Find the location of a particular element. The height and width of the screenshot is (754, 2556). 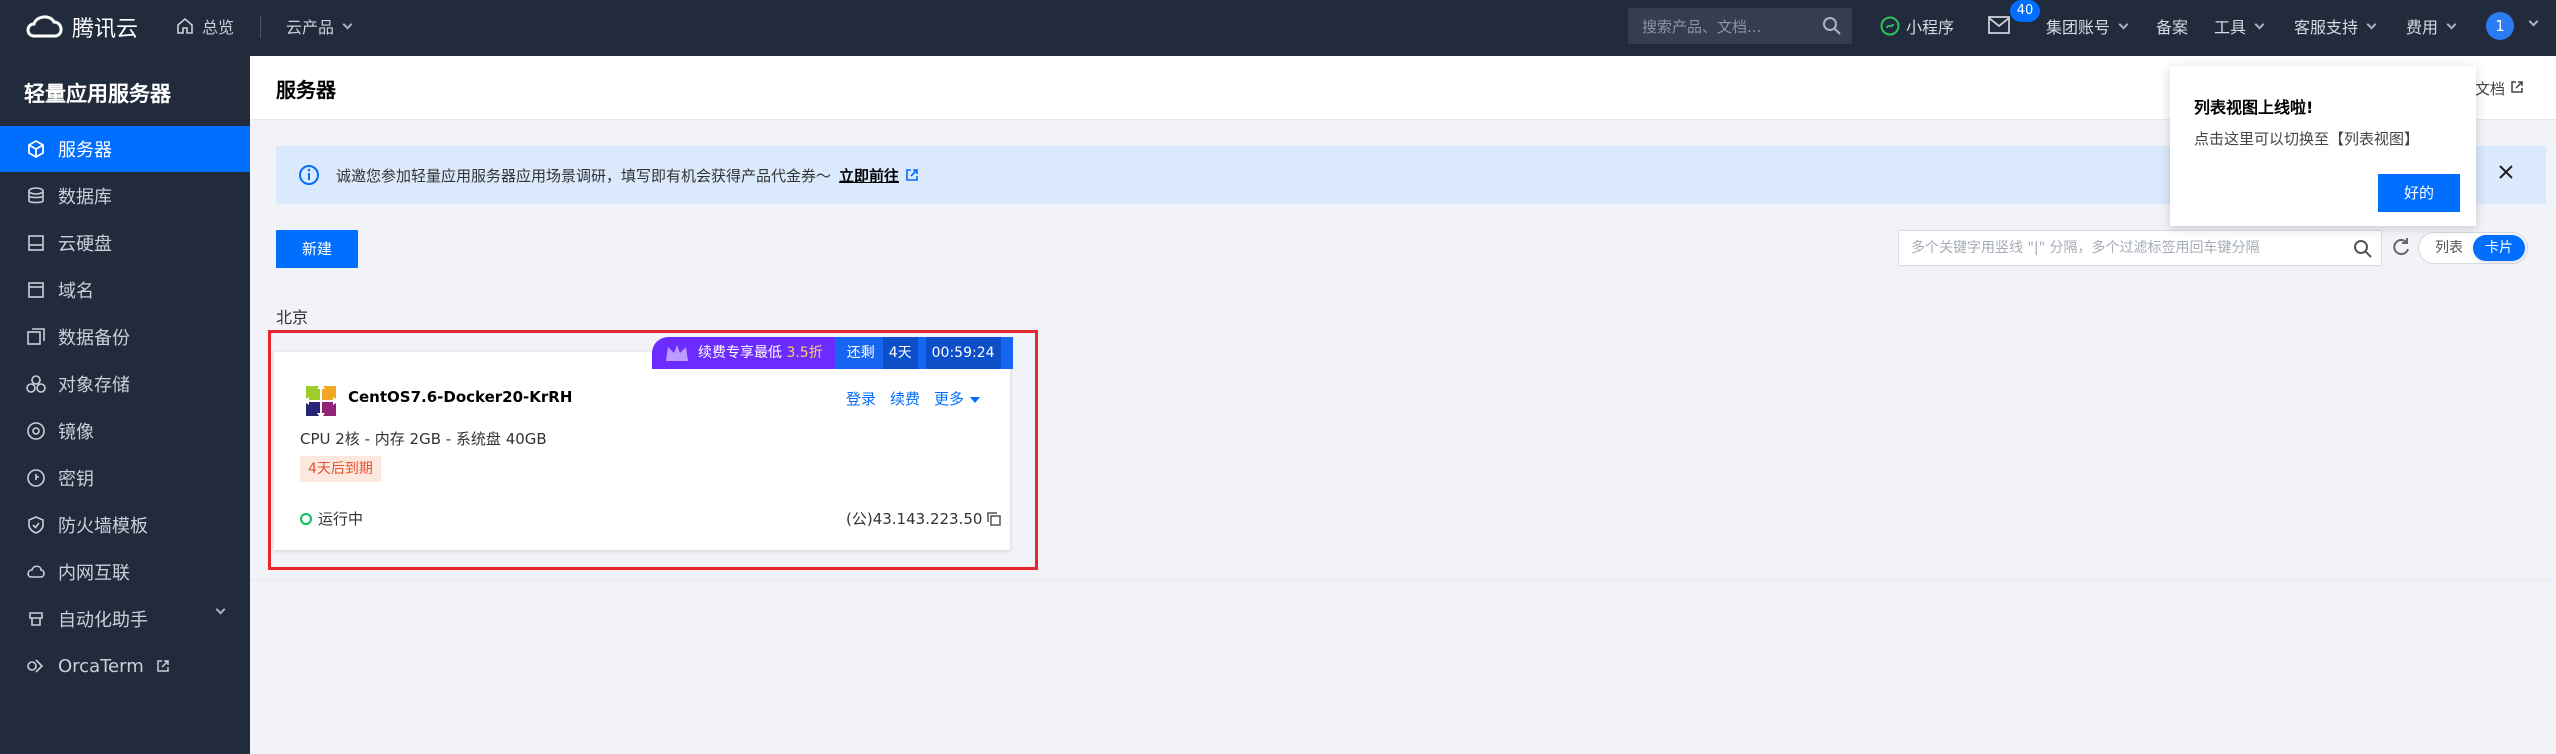

sidebar-item-servers: 服务器 is located at coordinates (125, 149).